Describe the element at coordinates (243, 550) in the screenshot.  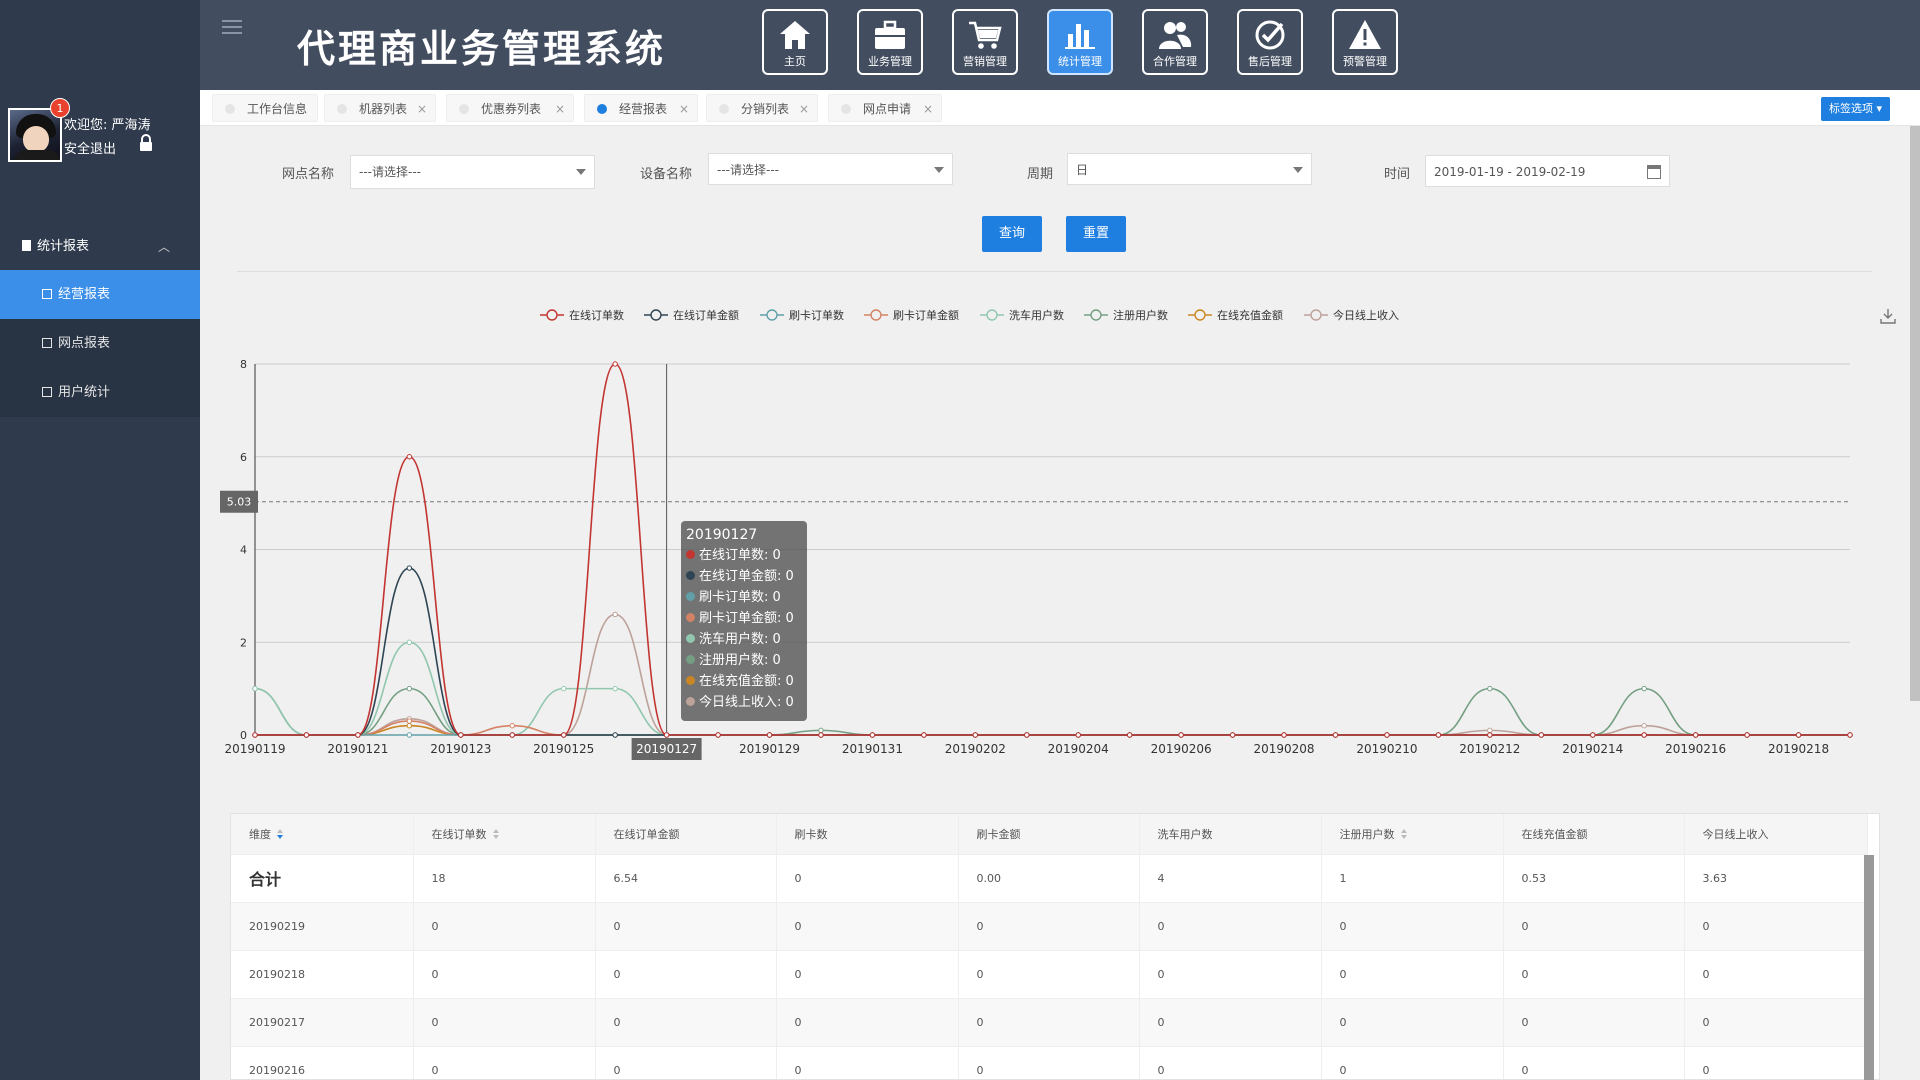
I see `y-tick-label: 4` at that location.